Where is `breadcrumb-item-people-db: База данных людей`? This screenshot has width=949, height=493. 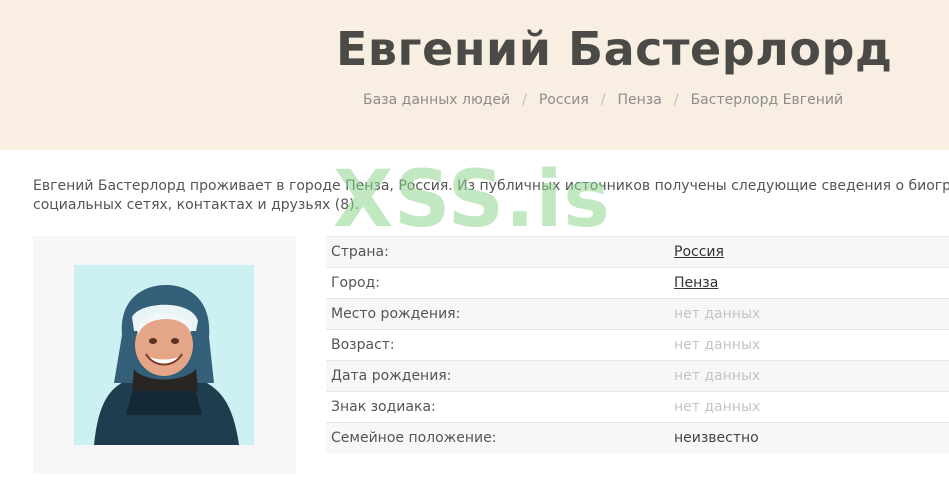
breadcrumb-item-people-db: База данных людей is located at coordinates (436, 100).